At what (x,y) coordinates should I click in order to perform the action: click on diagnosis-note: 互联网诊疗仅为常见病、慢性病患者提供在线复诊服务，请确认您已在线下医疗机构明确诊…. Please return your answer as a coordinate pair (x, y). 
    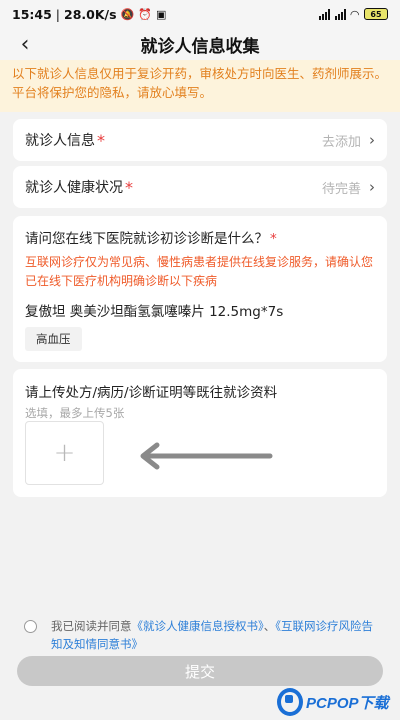
    Looking at the image, I should click on (199, 271).